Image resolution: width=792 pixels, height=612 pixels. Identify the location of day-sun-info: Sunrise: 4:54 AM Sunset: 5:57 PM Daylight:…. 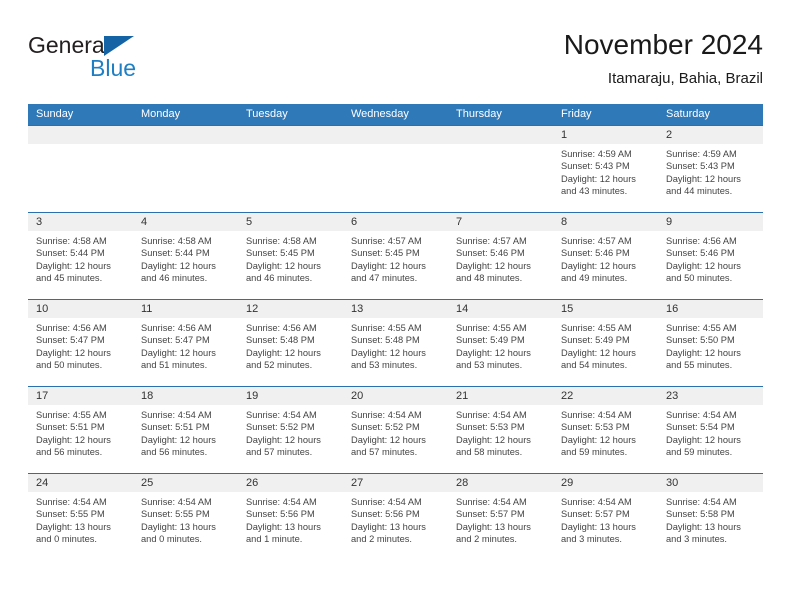
(605, 519).